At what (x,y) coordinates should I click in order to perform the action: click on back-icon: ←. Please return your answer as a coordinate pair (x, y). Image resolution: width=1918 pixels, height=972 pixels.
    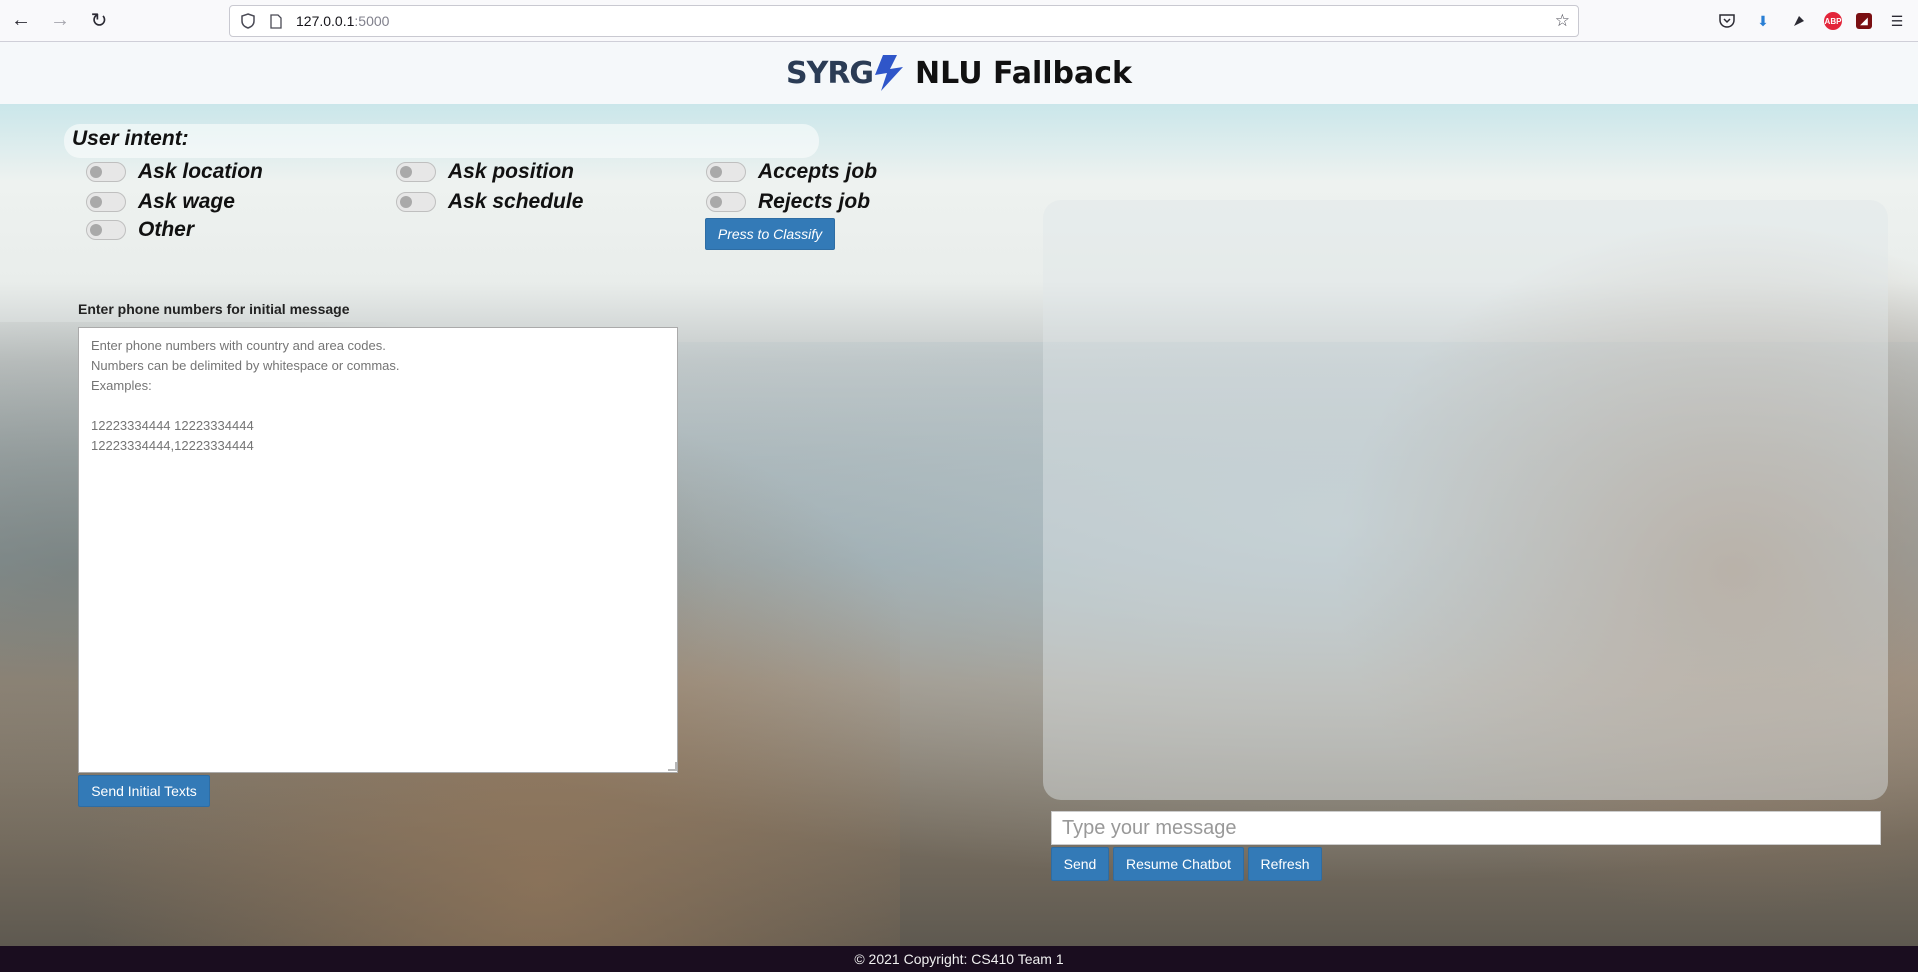
    Looking at the image, I should click on (21, 21).